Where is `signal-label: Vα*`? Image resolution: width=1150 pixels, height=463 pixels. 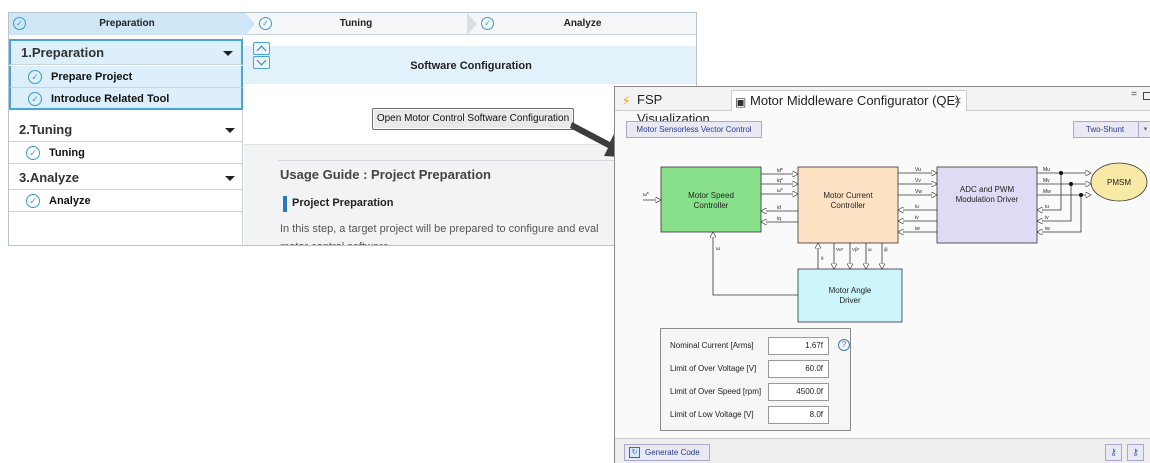 signal-label: Vα* is located at coordinates (840, 249).